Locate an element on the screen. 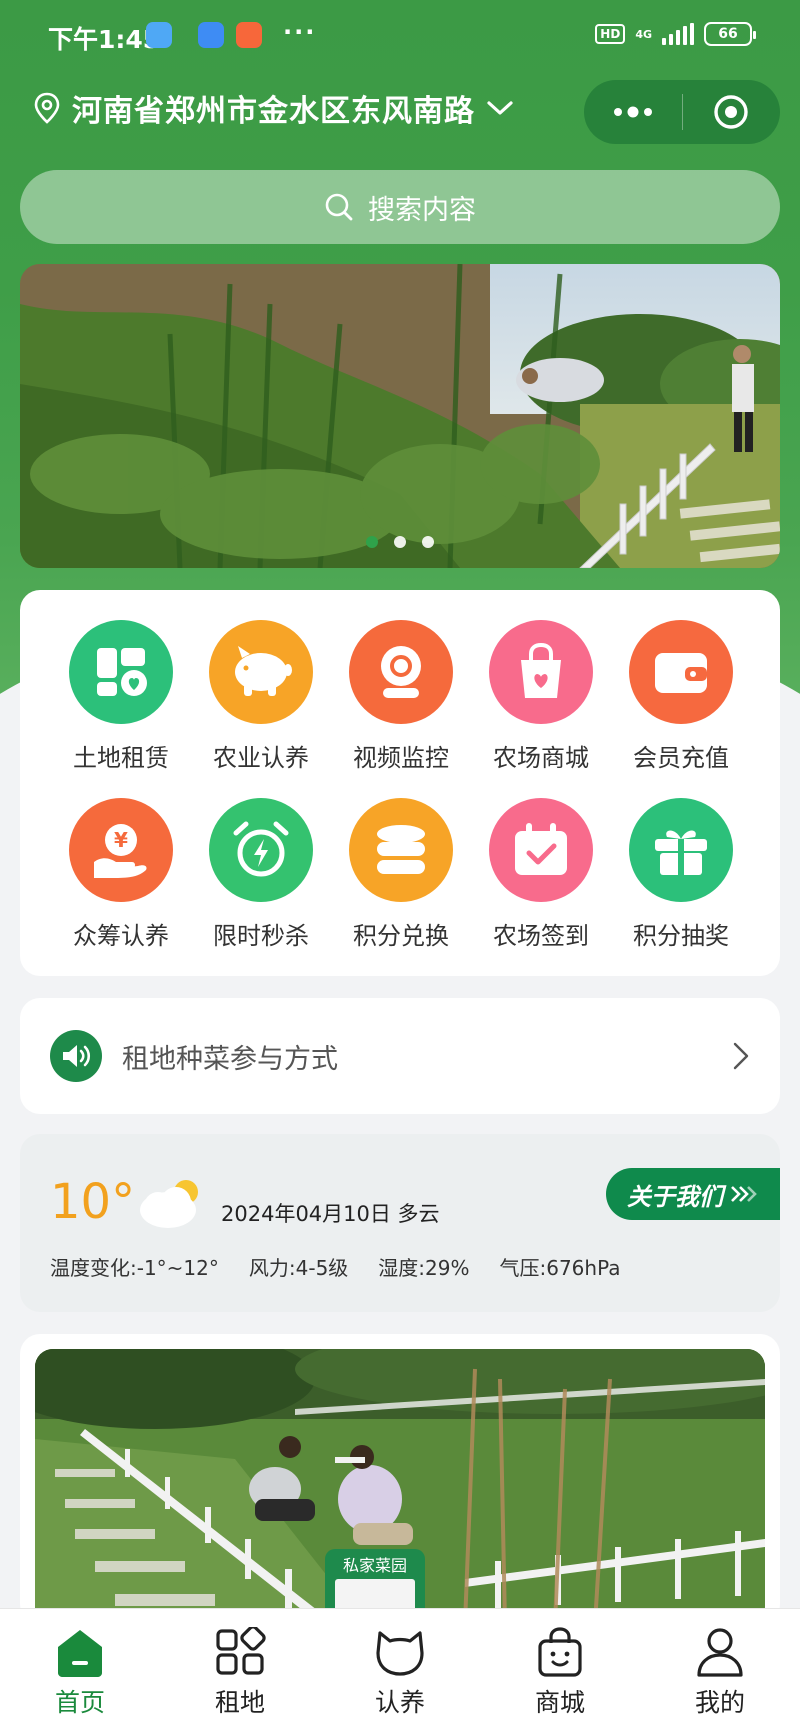 This screenshot has height=1733, width=800. battery-level: 66 is located at coordinates (728, 34).